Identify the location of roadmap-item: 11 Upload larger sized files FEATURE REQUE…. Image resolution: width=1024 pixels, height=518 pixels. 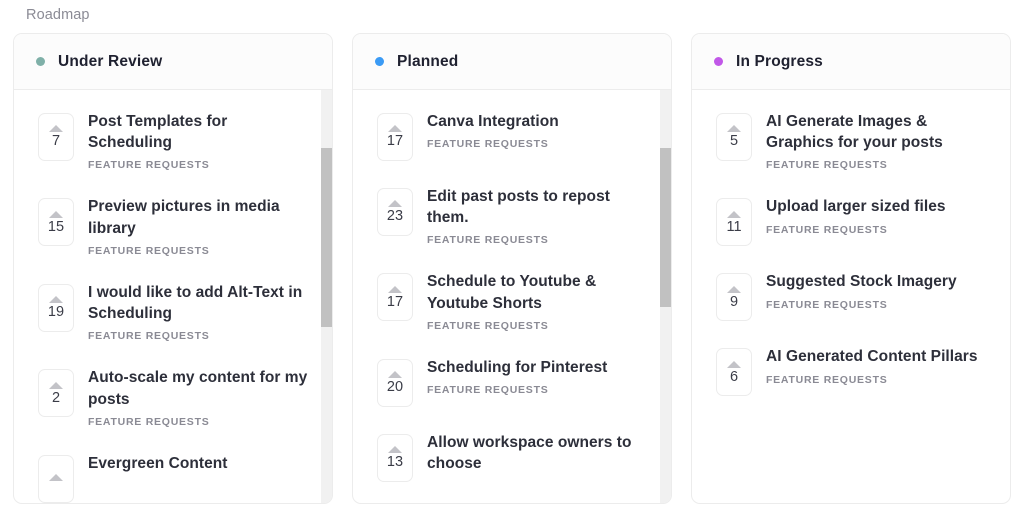
(851, 220).